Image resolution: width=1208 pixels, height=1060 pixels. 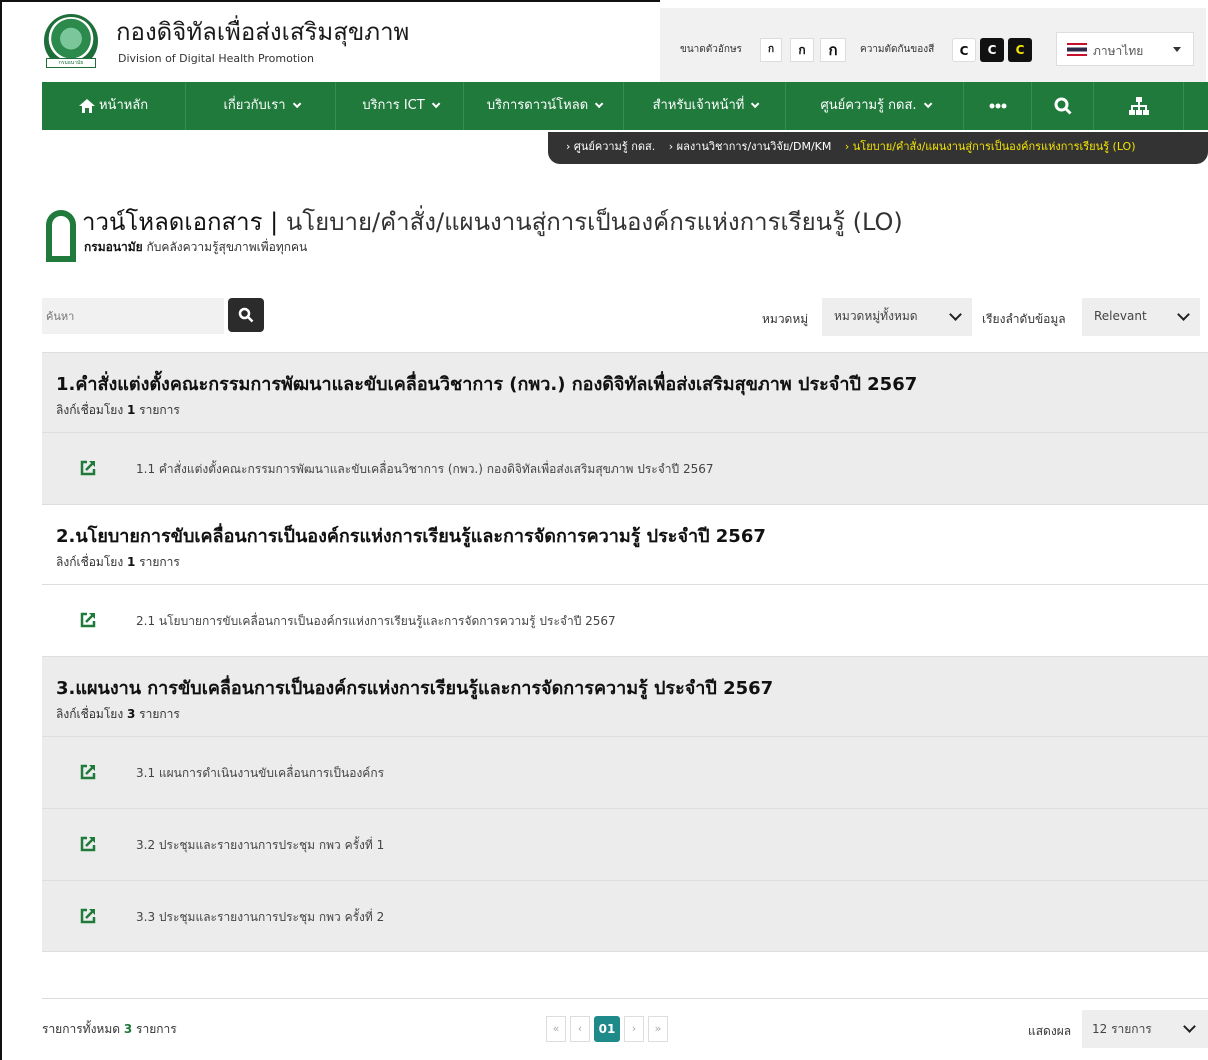 What do you see at coordinates (254, 105) in the screenshot?
I see `nav-item-label: เกี่ยวกับเรา` at bounding box center [254, 105].